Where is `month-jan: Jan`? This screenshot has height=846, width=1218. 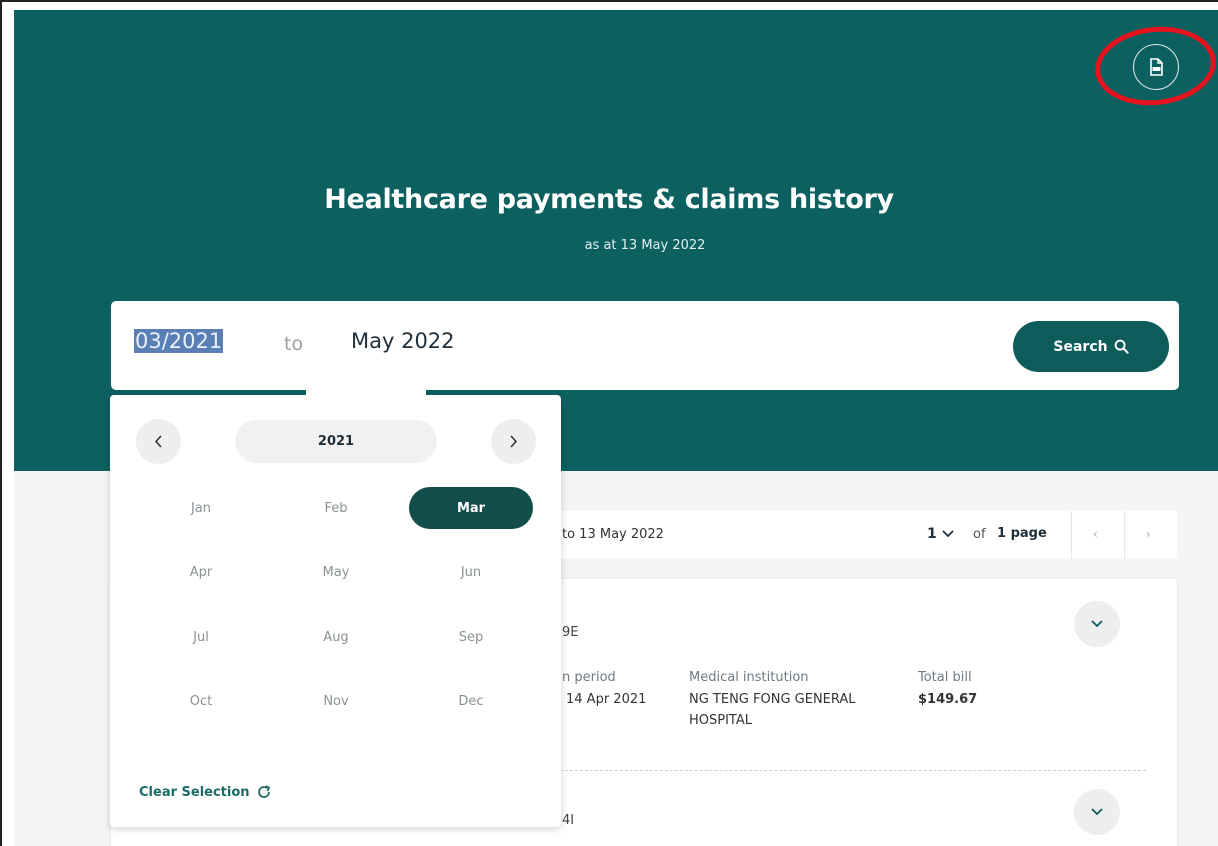
month-jan: Jan is located at coordinates (201, 508).